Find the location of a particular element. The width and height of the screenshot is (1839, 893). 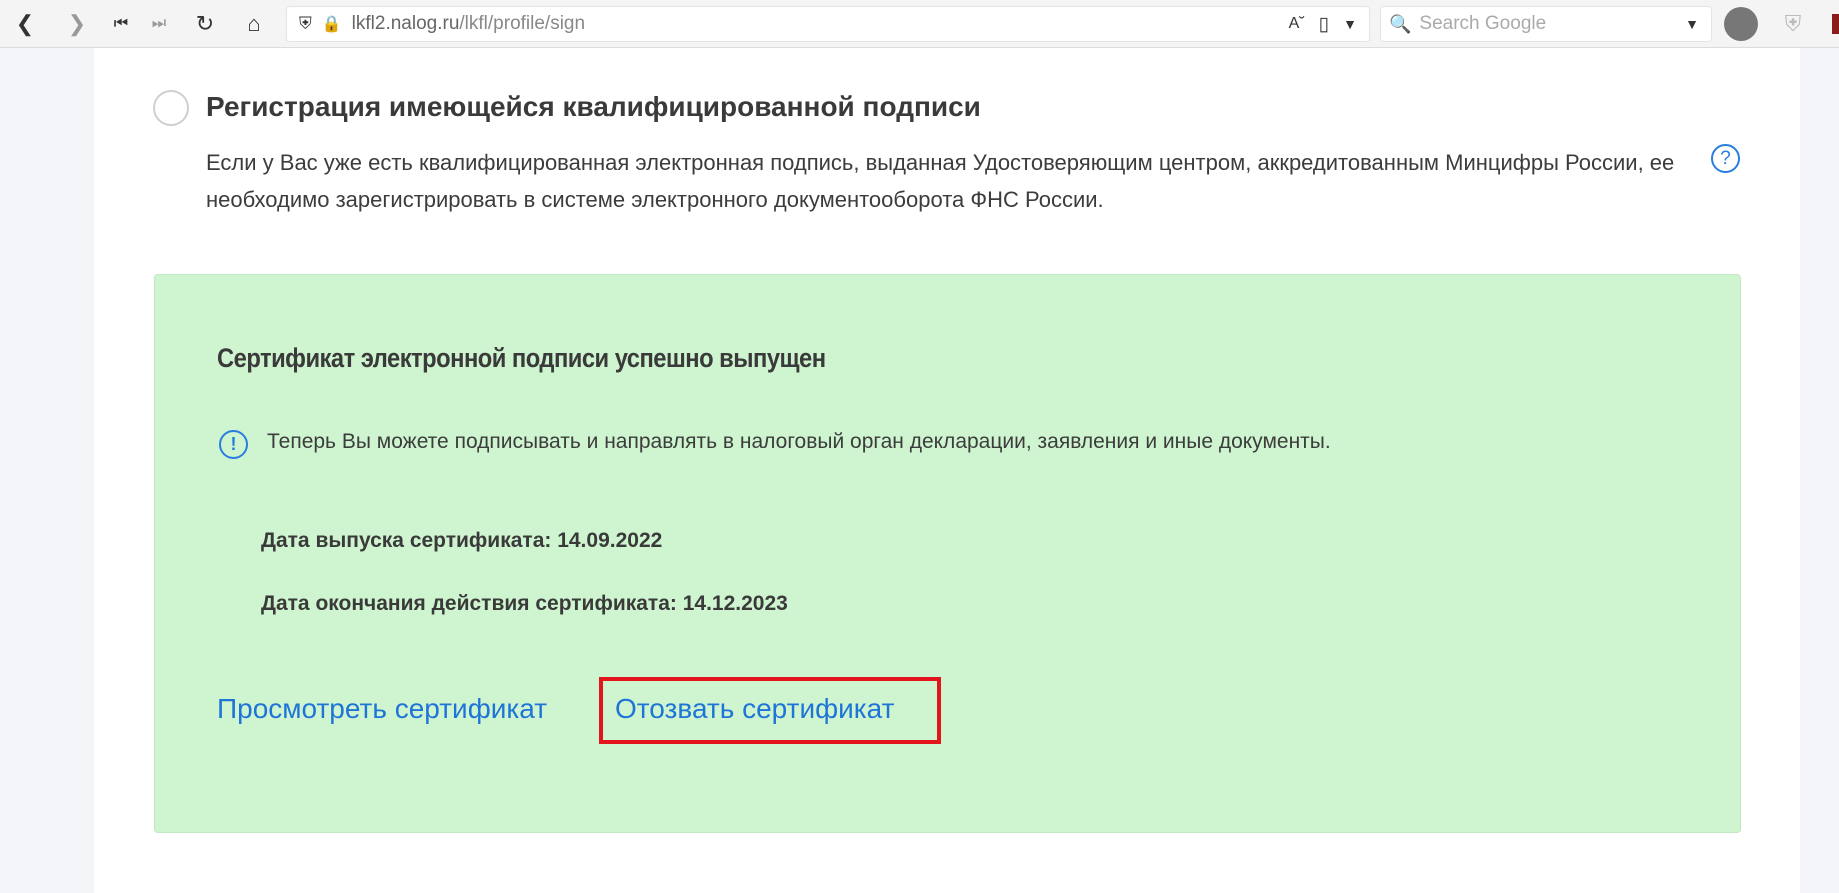

shield-icon: ⛨ is located at coordinates (305, 23).